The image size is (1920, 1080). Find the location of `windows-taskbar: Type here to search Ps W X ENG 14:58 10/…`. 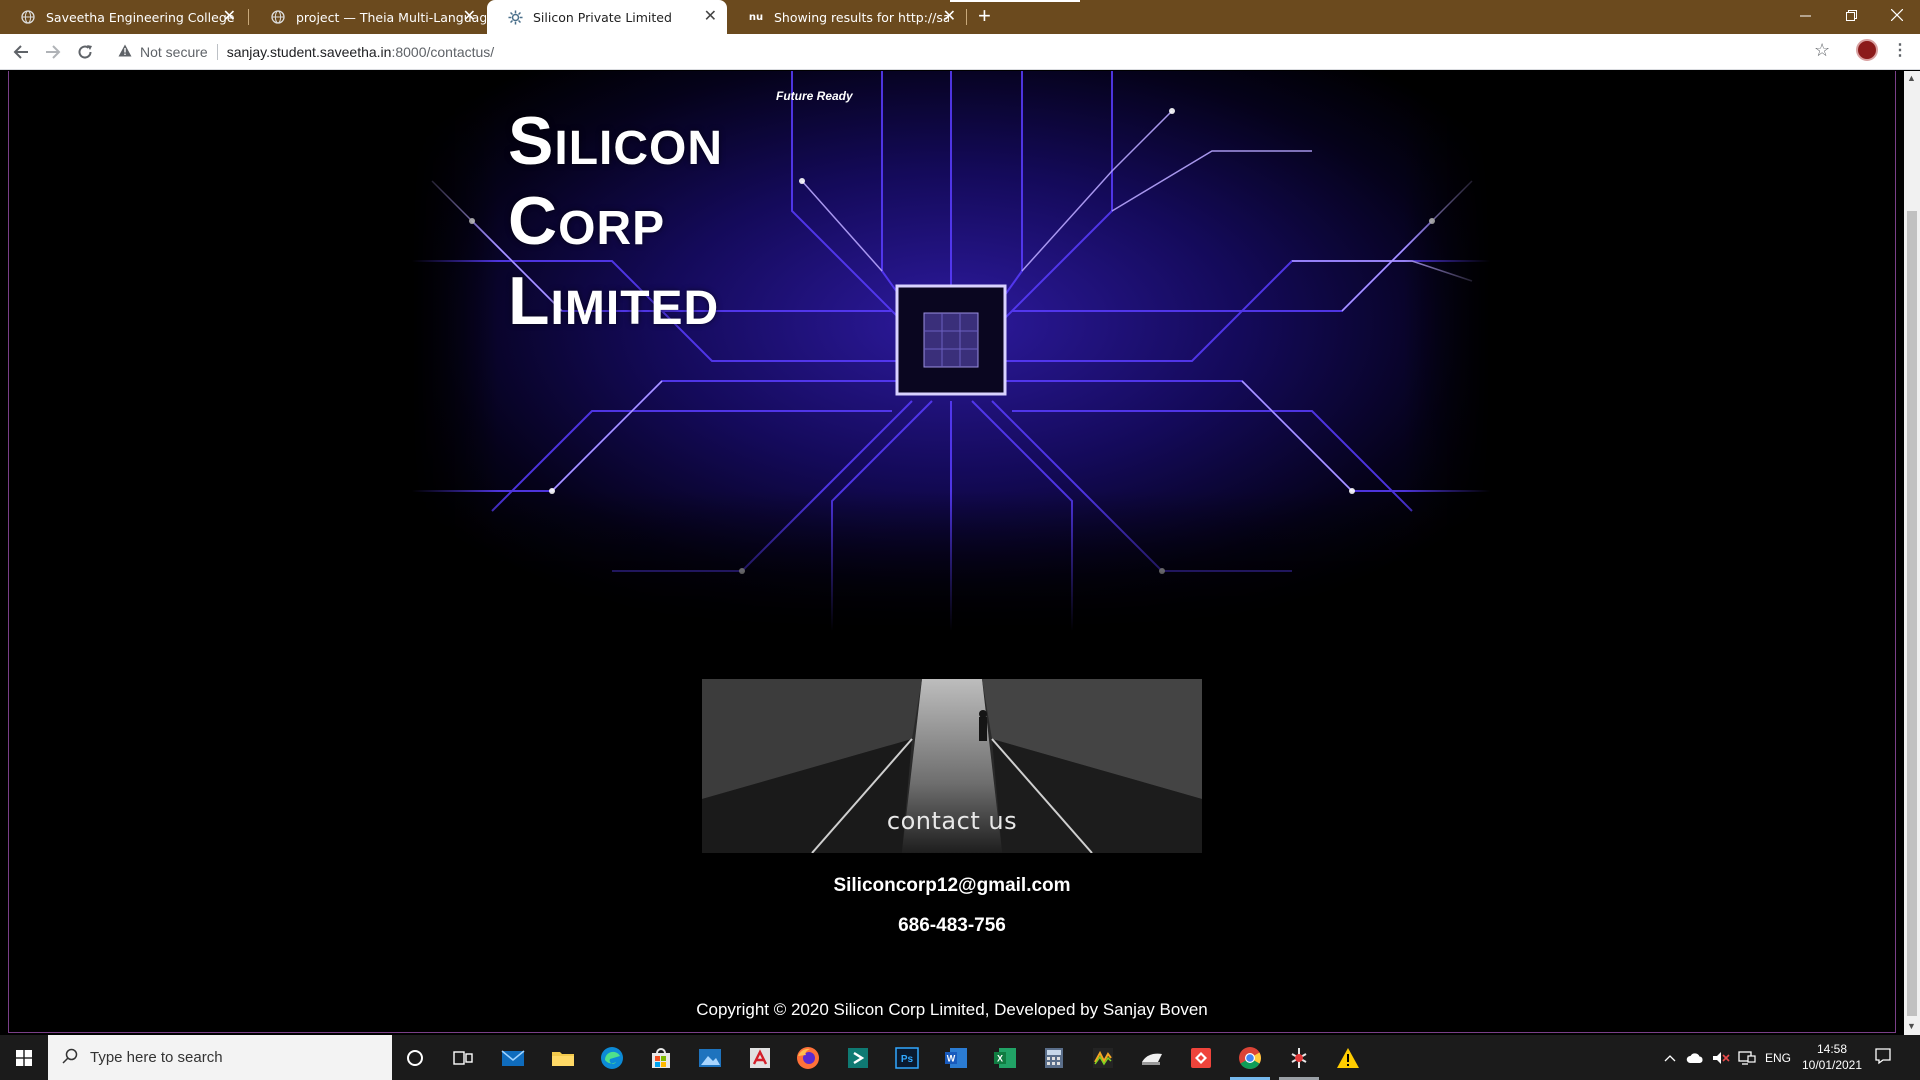

windows-taskbar: Type here to search Ps W X ENG 14:58 10/… is located at coordinates (960, 1057).